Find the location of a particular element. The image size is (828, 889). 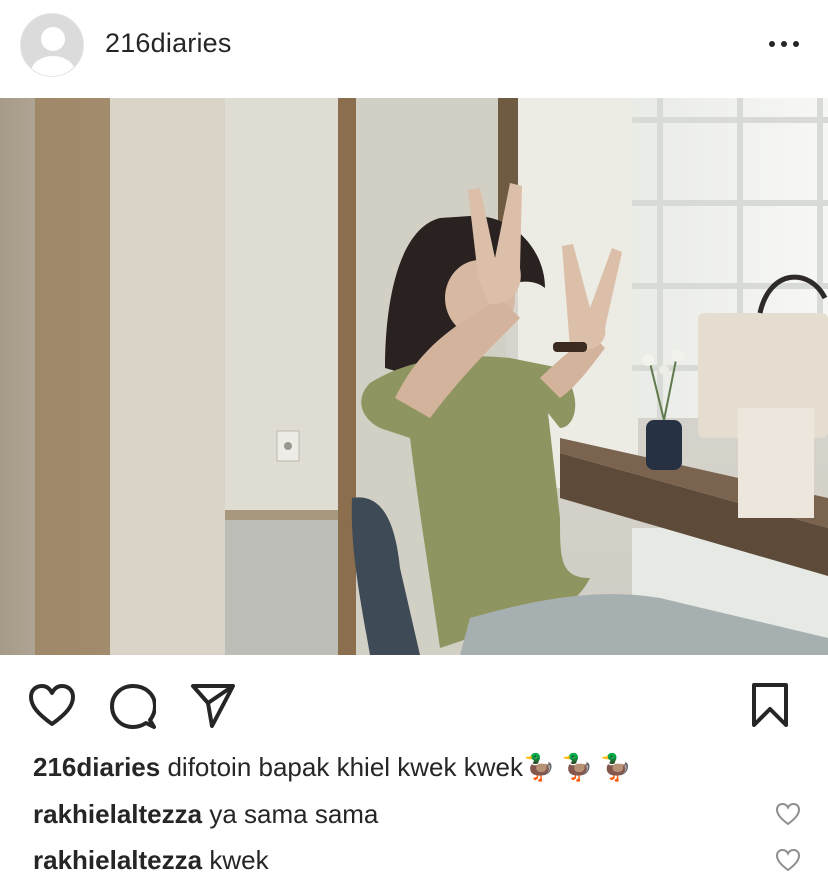

comment-button is located at coordinates (133, 709).